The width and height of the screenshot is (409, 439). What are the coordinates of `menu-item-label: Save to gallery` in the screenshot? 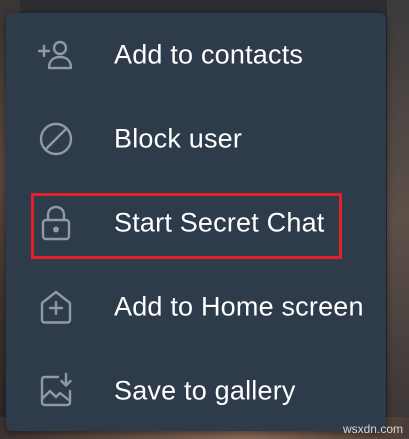 It's located at (205, 390).